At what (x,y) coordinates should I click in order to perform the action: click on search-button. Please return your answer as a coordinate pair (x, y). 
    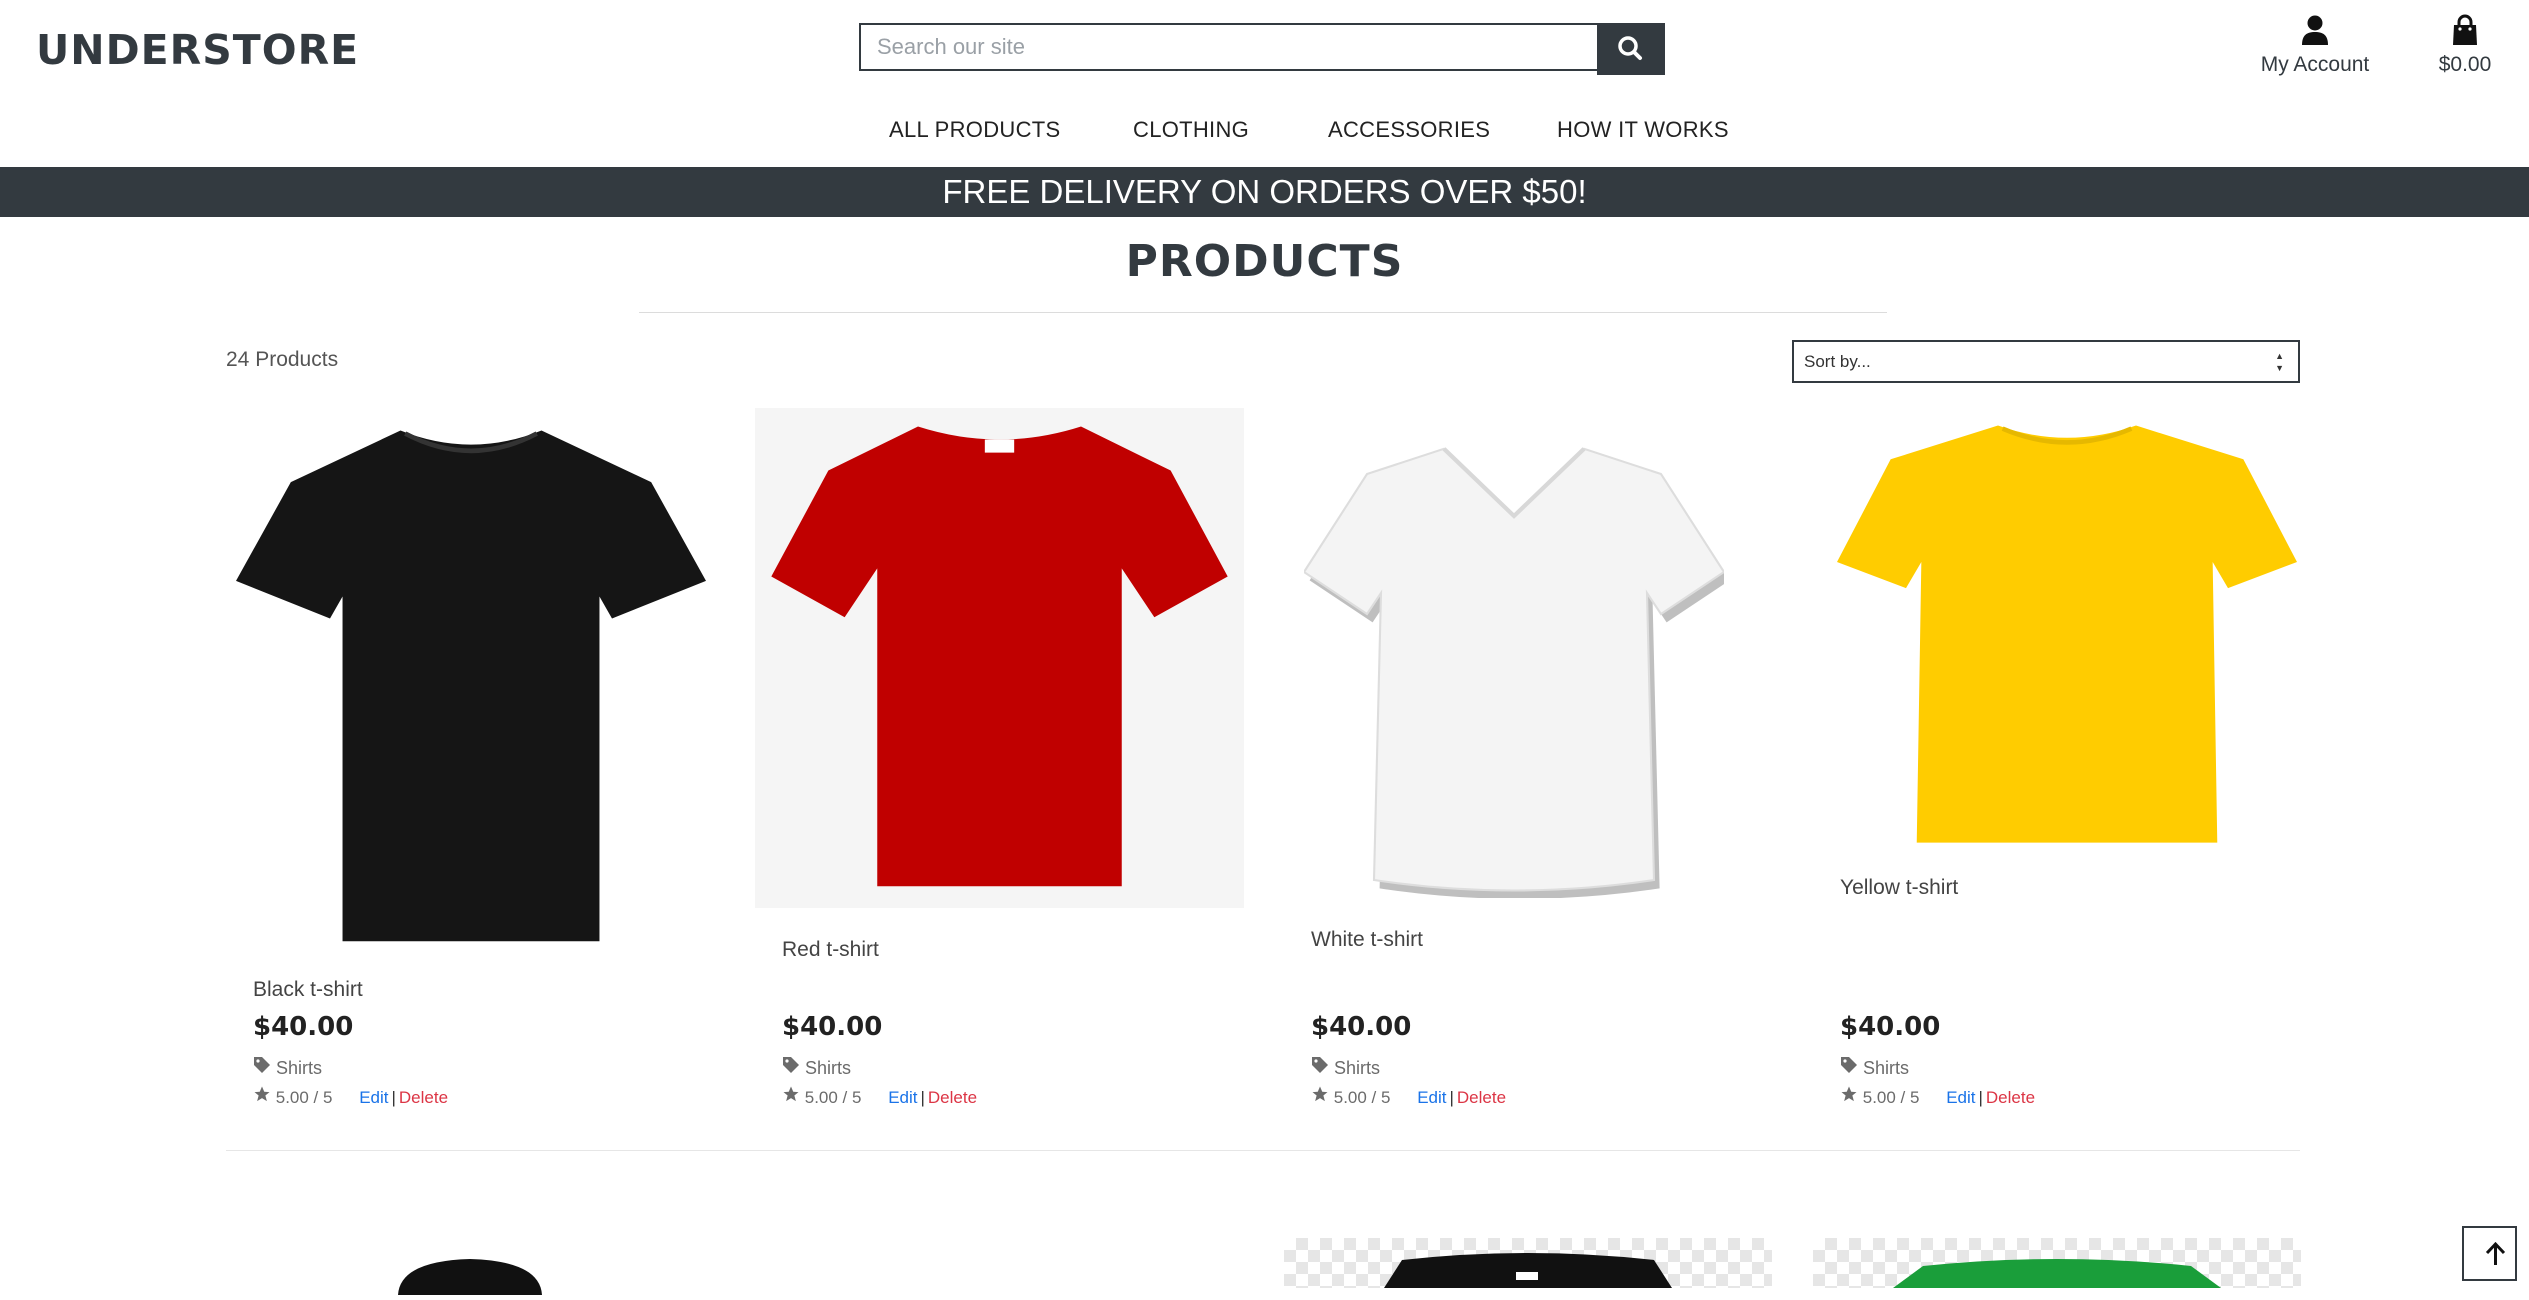
    Looking at the image, I should click on (1631, 49).